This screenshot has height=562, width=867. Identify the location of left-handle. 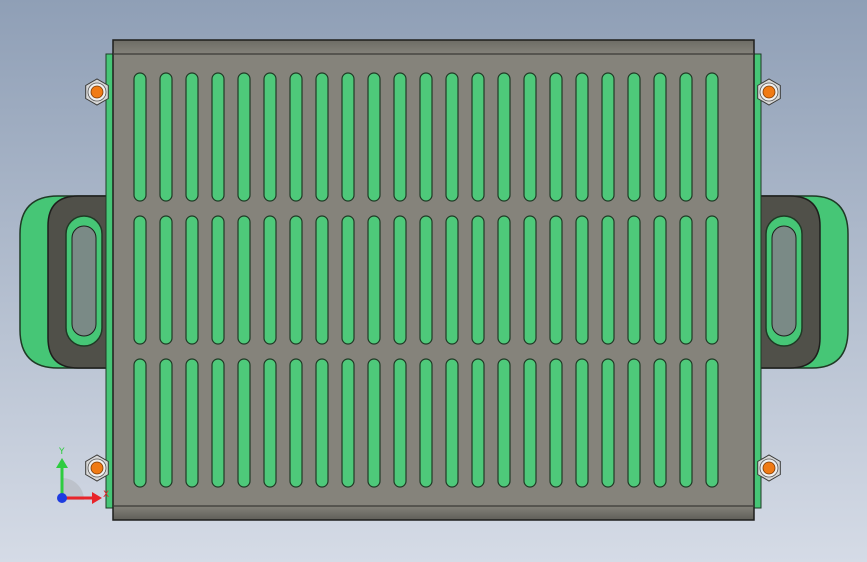
(70, 281).